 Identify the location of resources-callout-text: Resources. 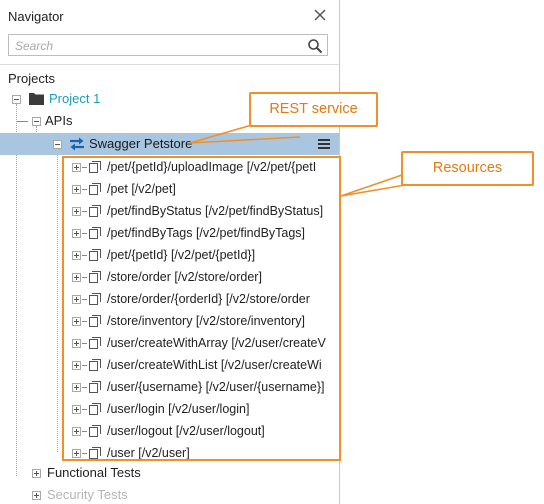
(467, 168).